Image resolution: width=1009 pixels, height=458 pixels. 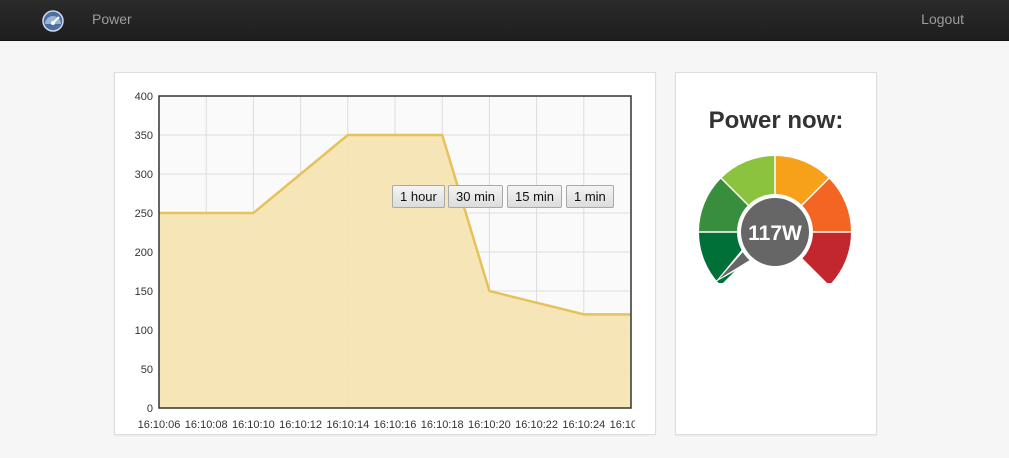 I want to click on gauge-value-label: 117W, so click(x=775, y=233).